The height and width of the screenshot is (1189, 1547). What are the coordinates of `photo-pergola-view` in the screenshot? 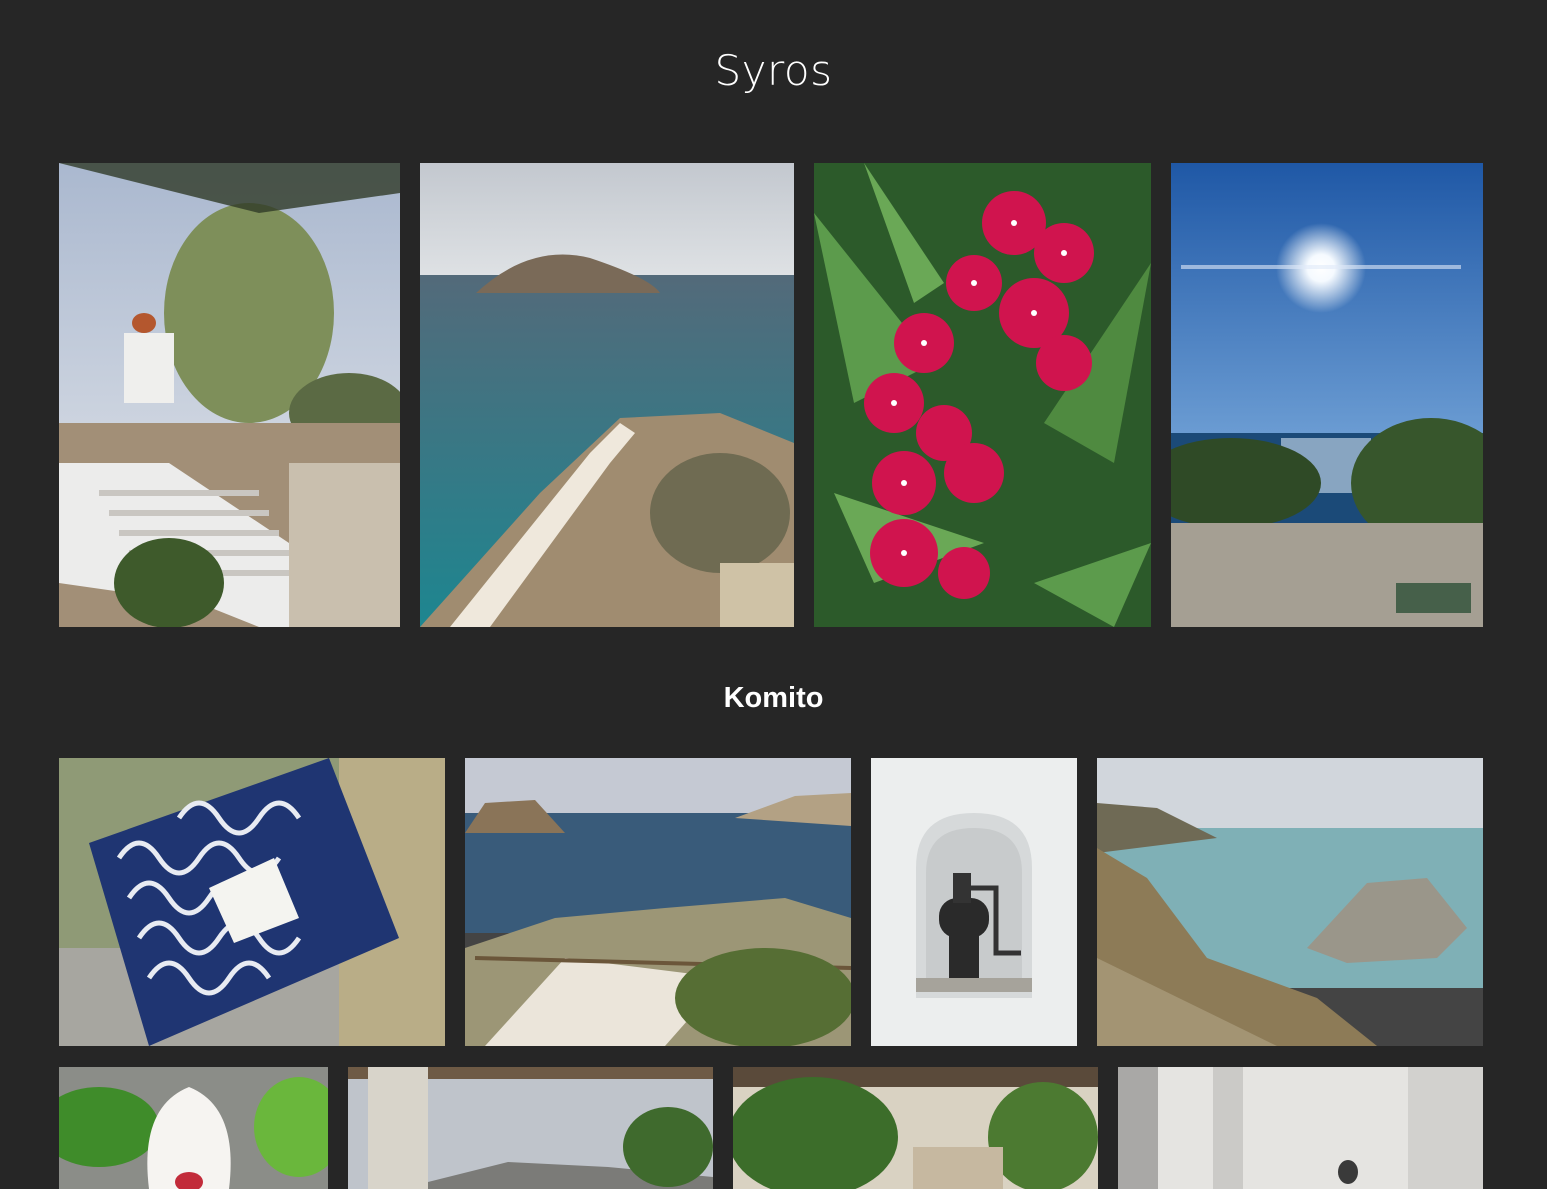 It's located at (530, 1128).